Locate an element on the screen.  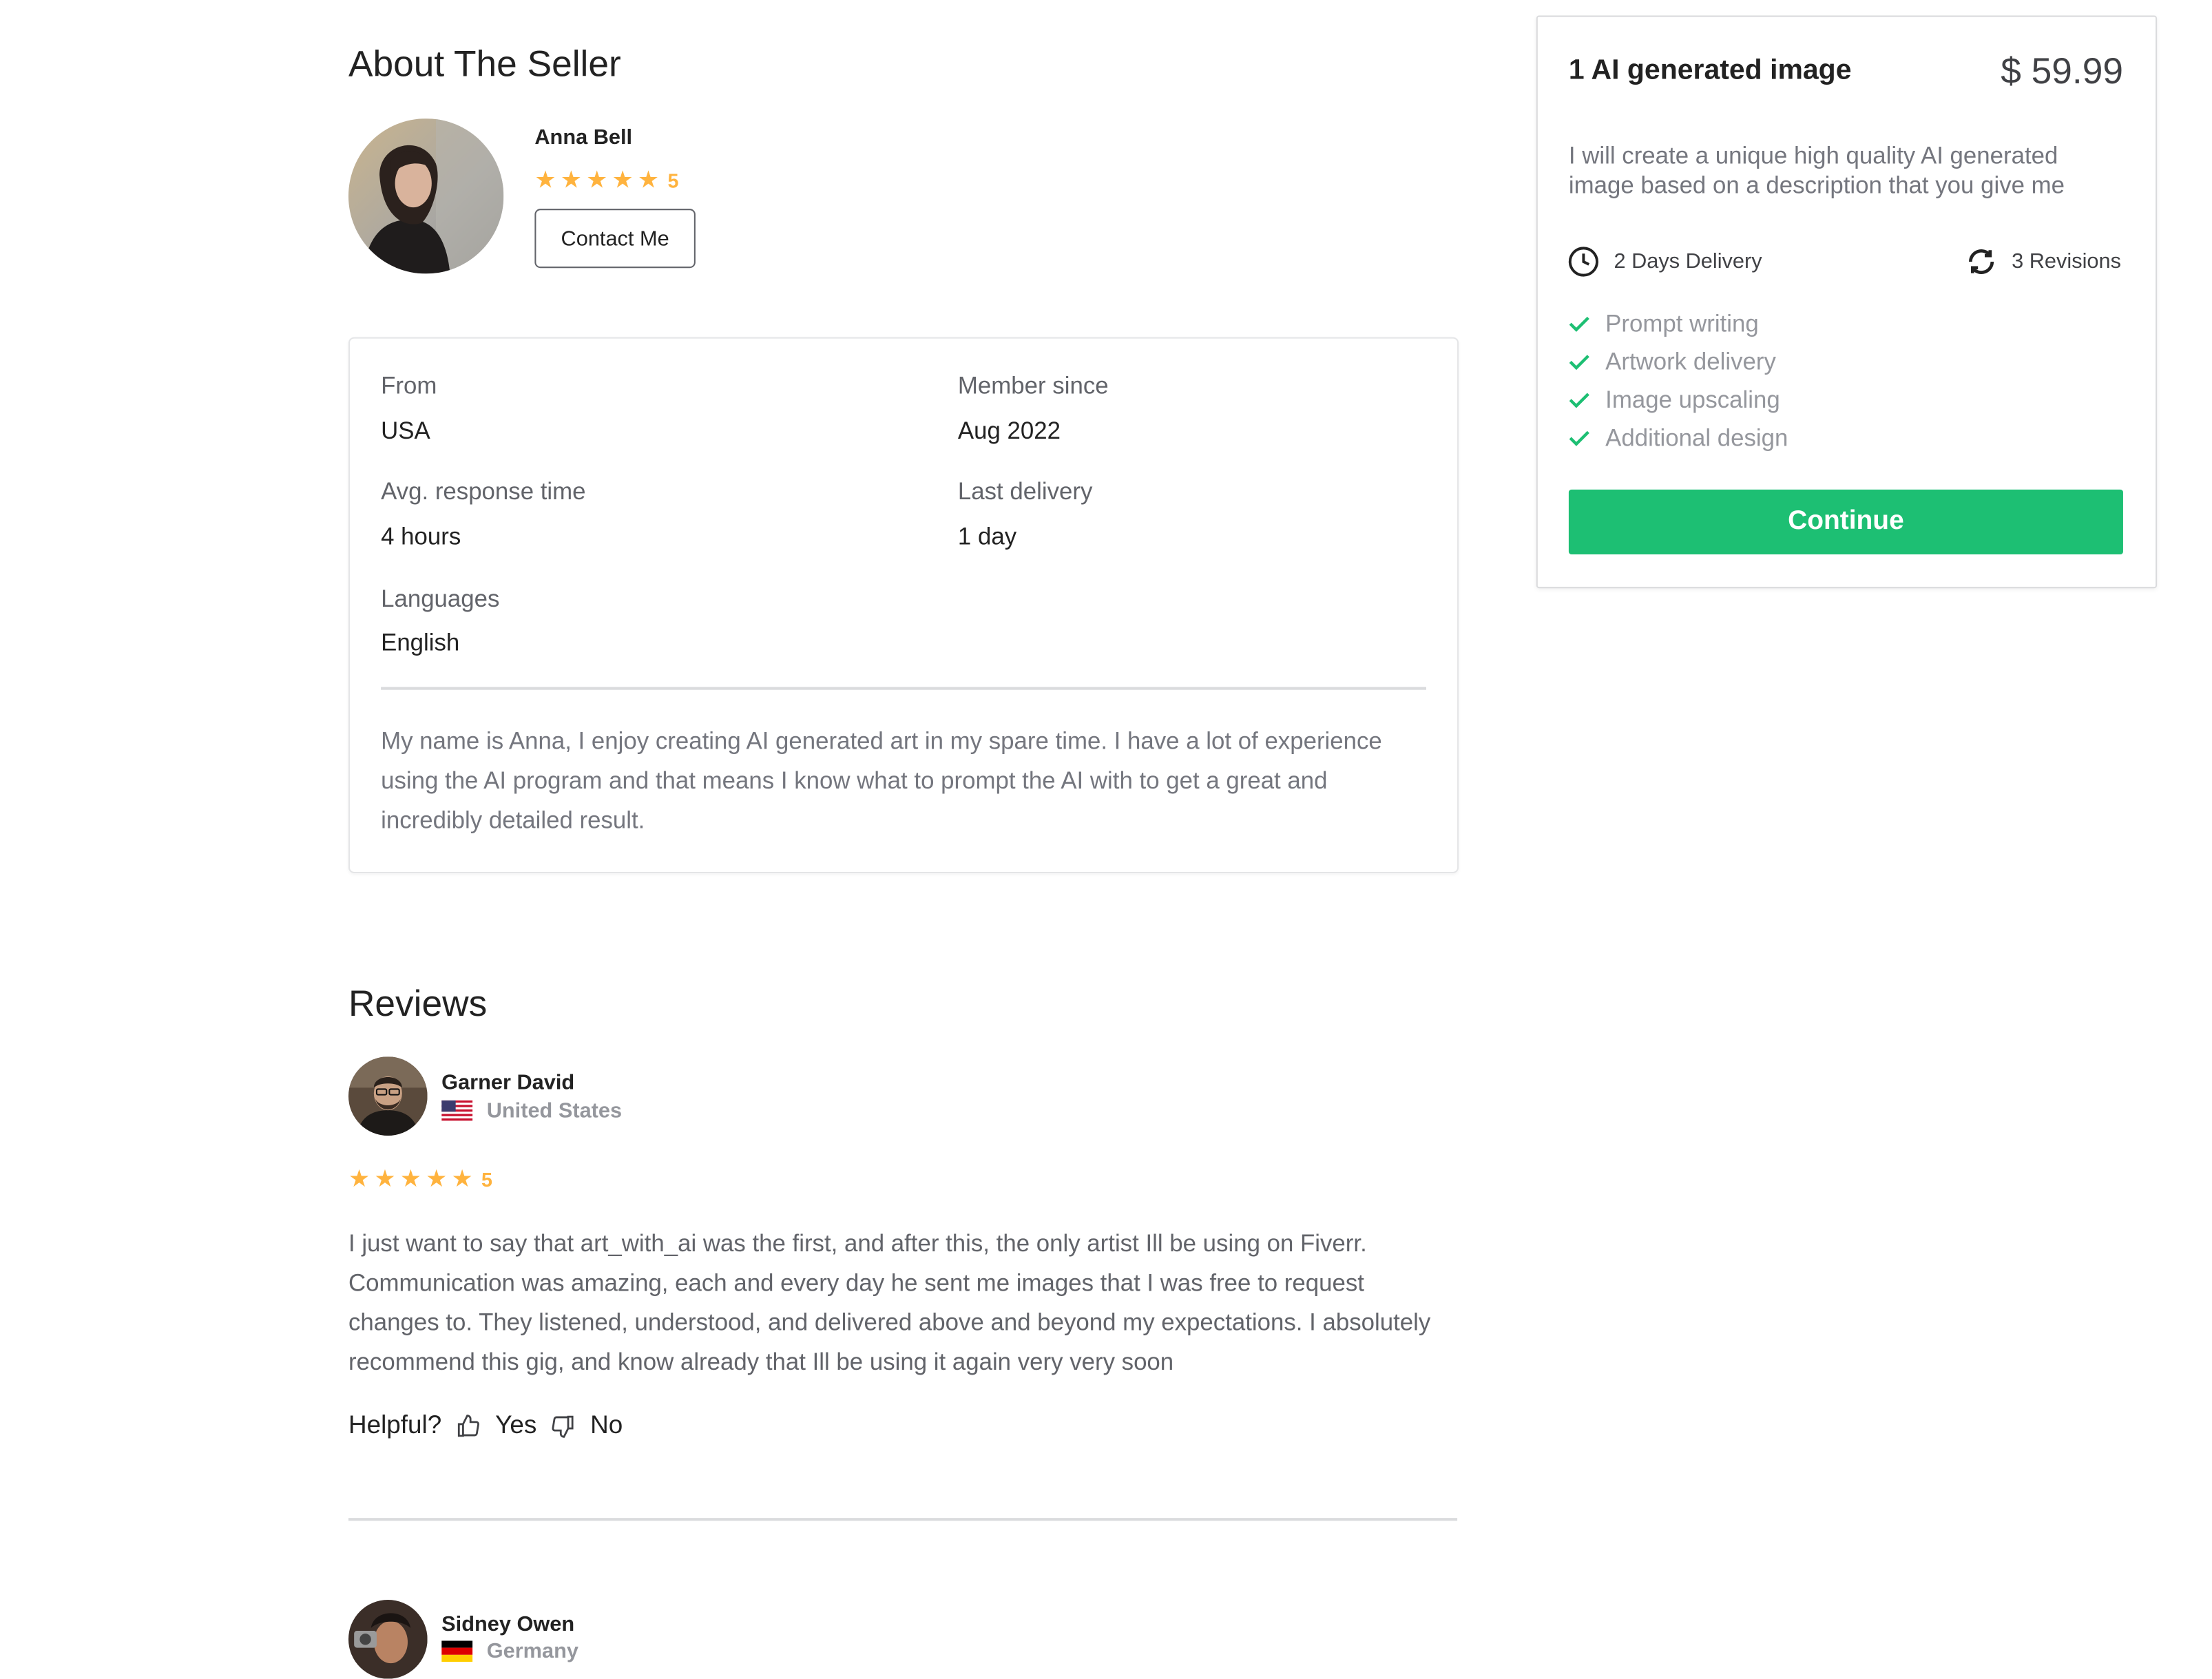
feature-item: Image upscaling is located at coordinates (1677, 400).